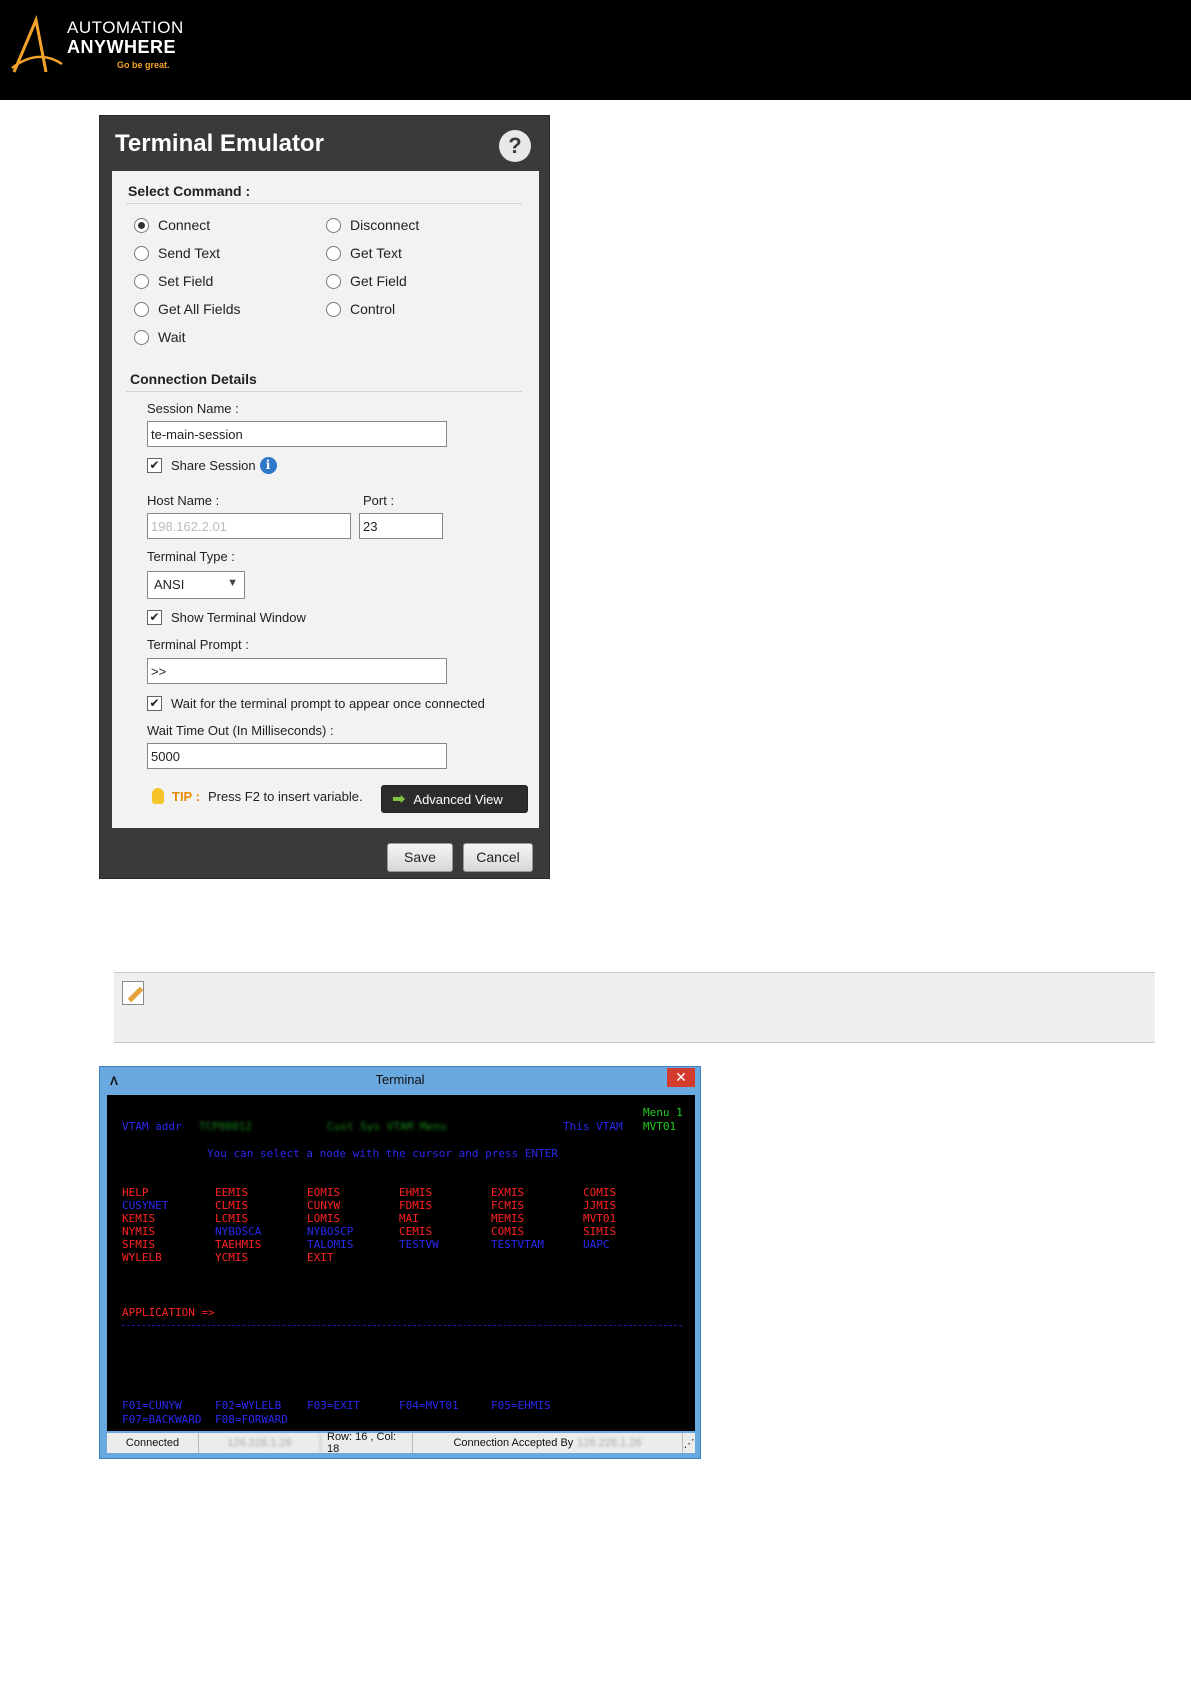  What do you see at coordinates (366, 281) in the screenshot?
I see `radio-get-field: Get Field` at bounding box center [366, 281].